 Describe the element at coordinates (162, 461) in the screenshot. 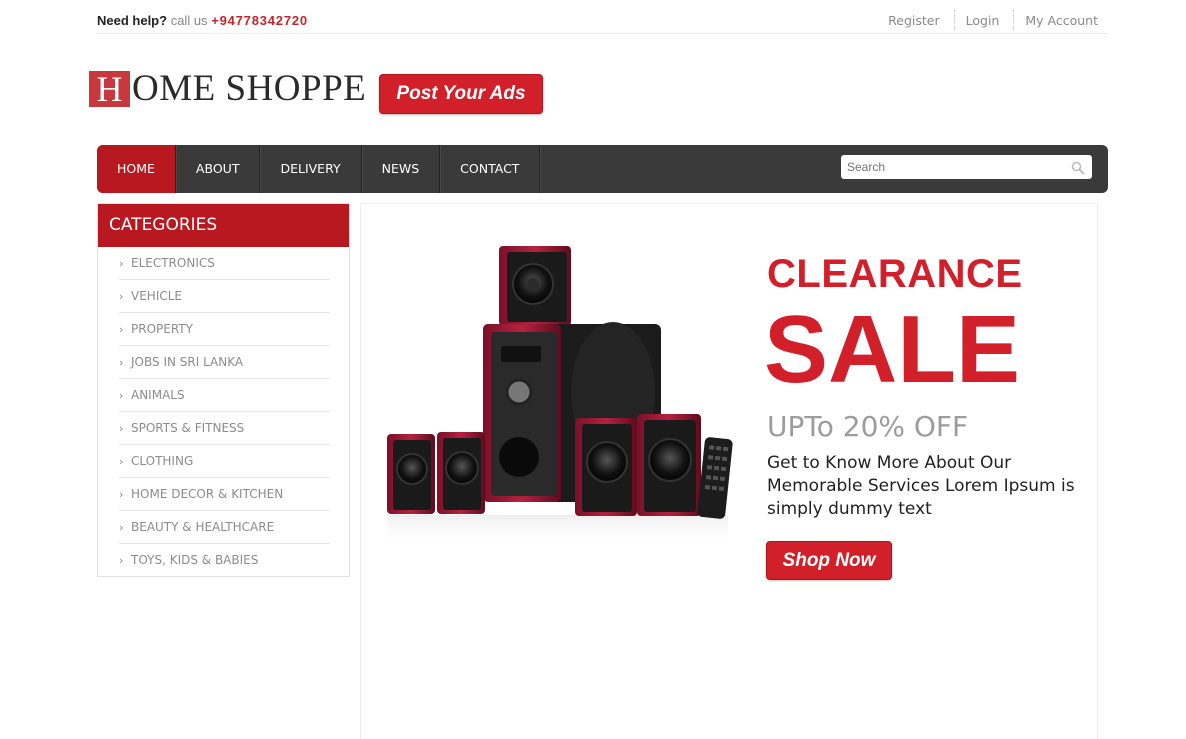

I see `category-label: CLOTHING` at that location.